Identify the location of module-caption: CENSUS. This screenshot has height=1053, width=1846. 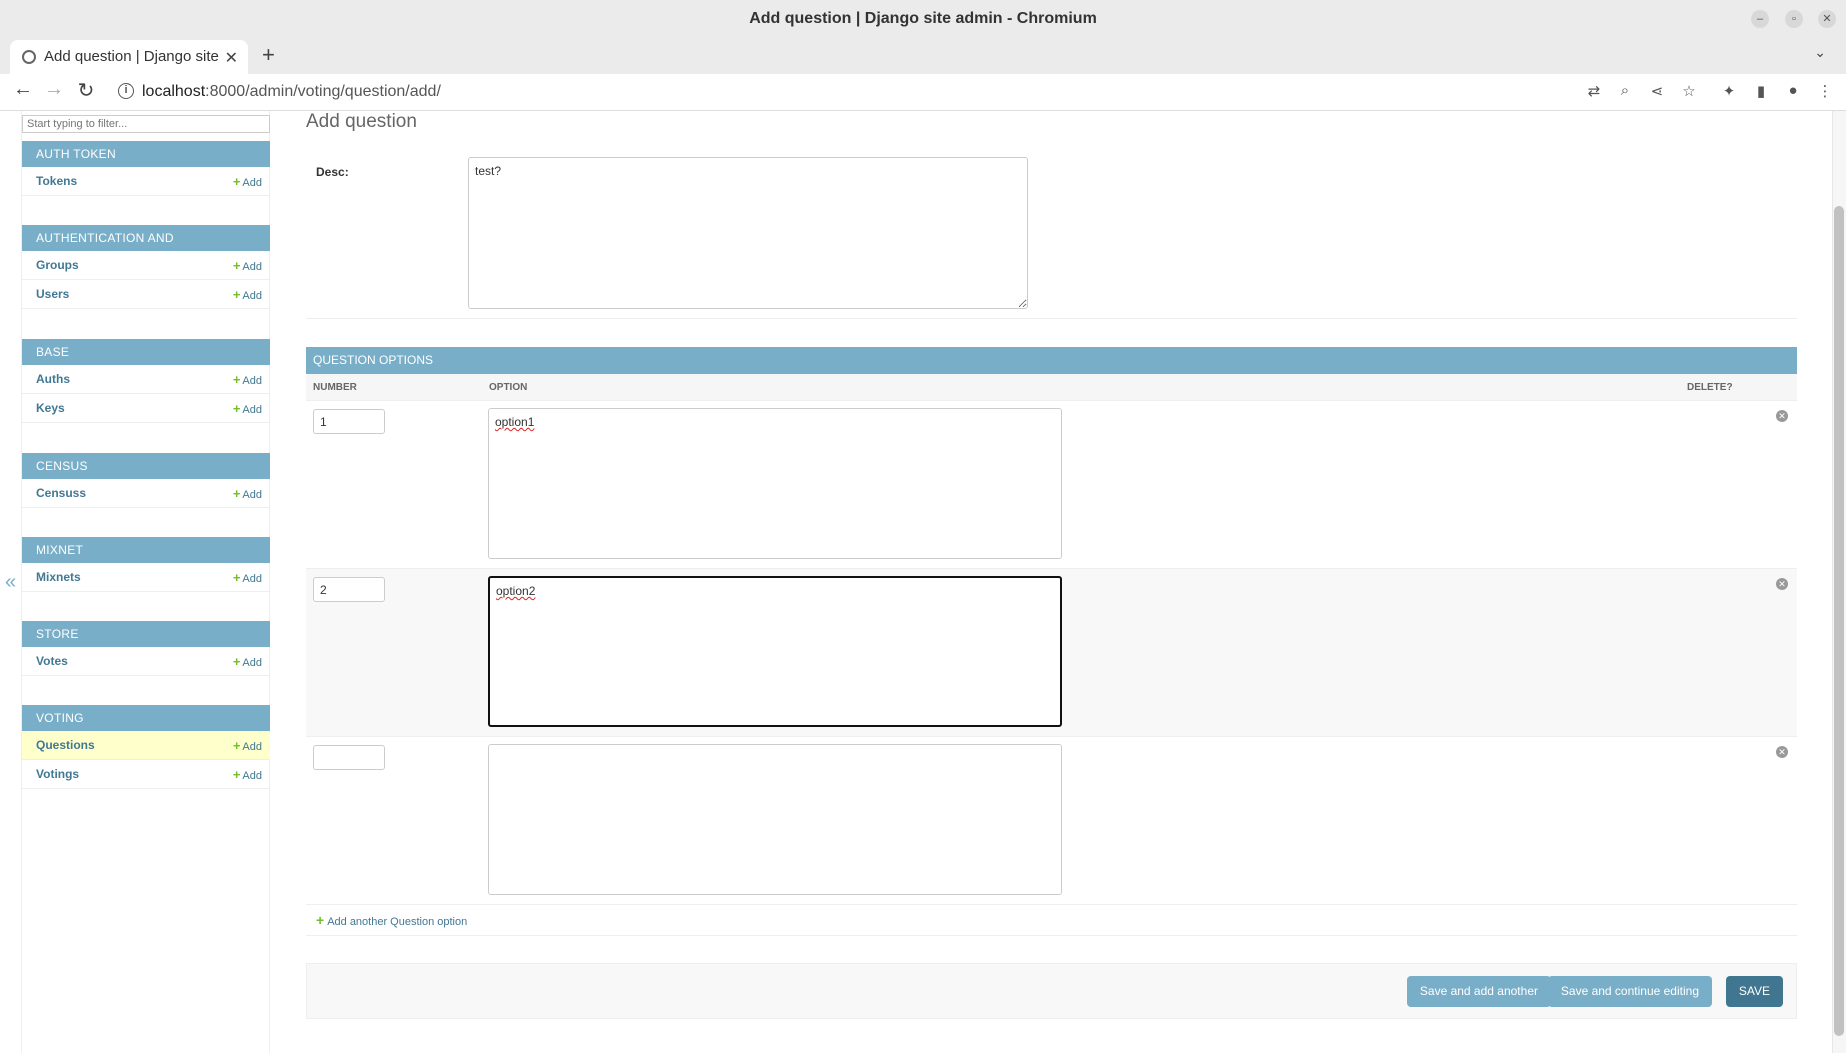
(146, 466).